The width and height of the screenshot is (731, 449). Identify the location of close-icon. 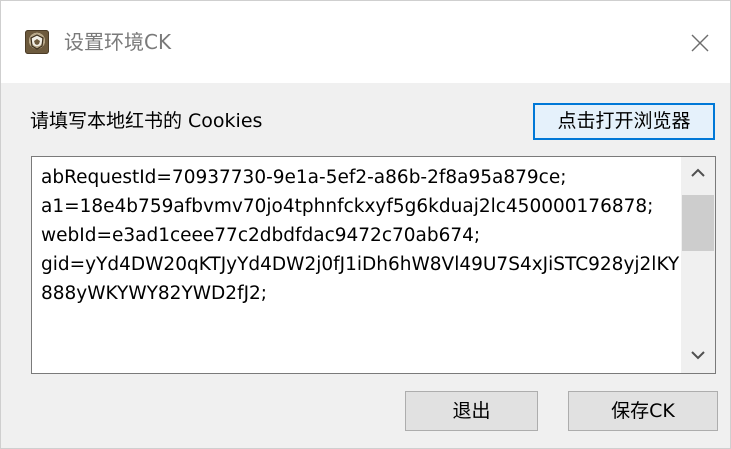
(700, 43).